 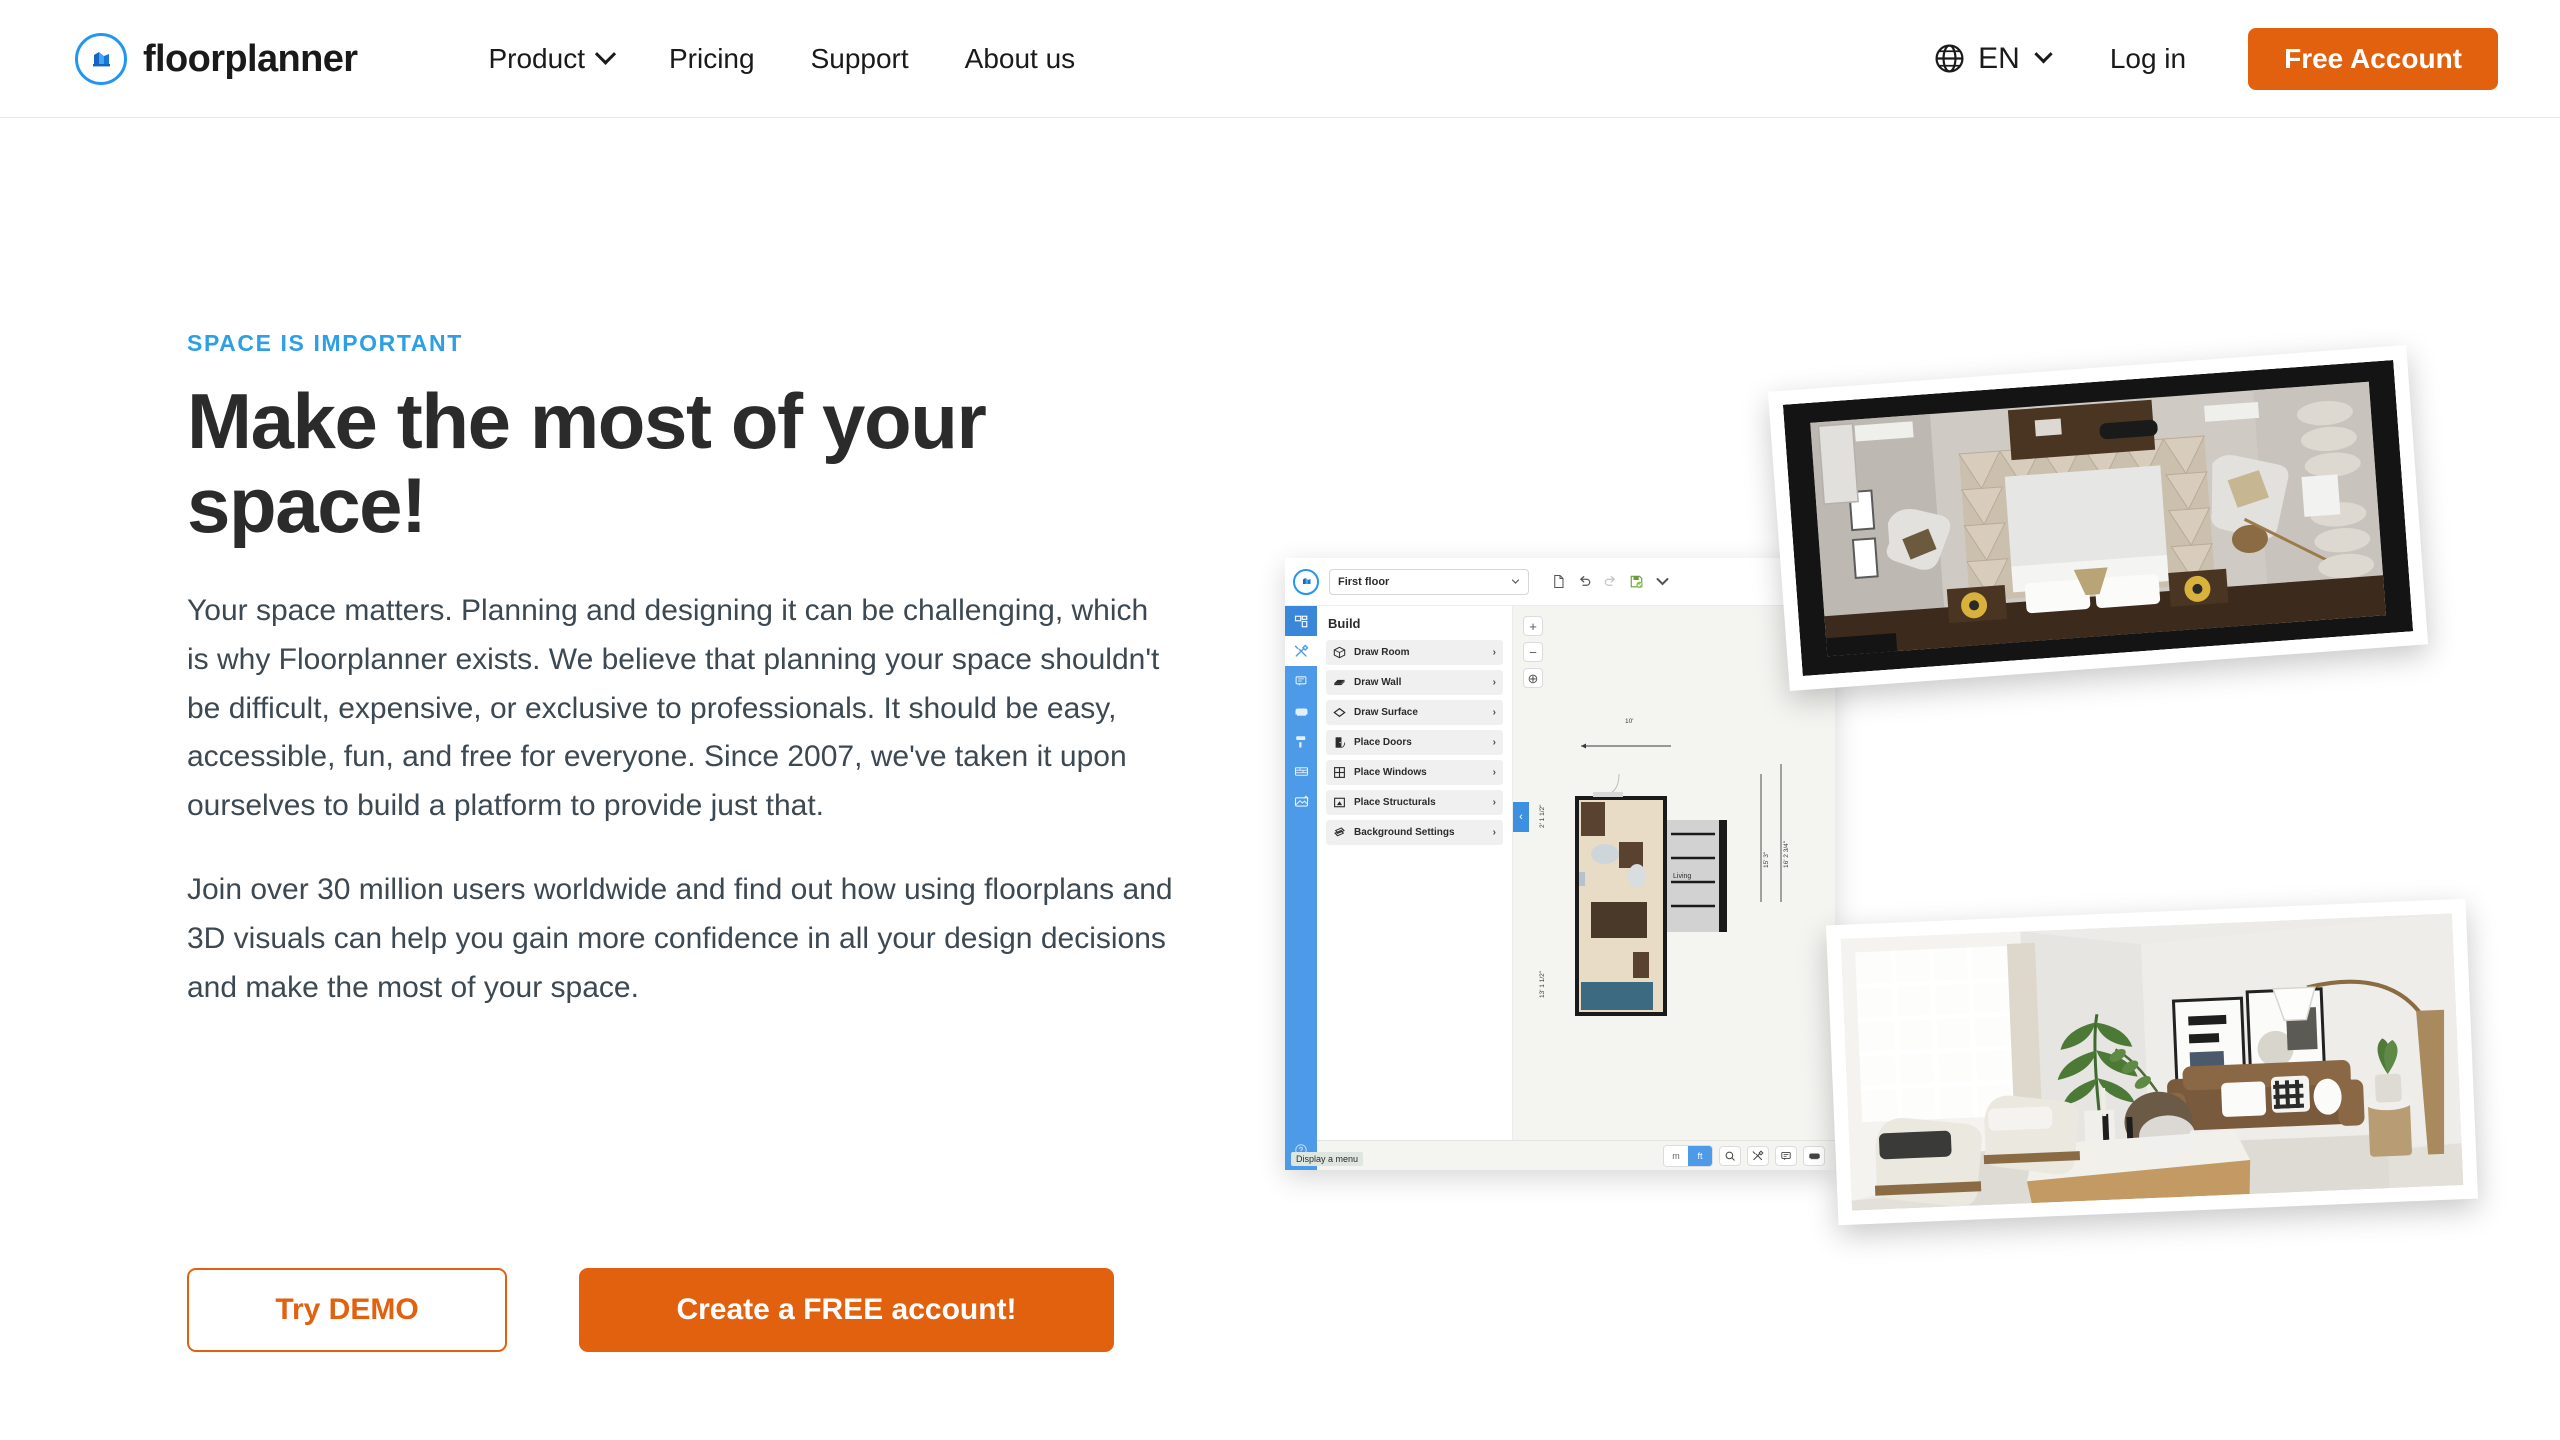 I want to click on canvas-zoom-controls: + − ⊕, so click(x=1533, y=652).